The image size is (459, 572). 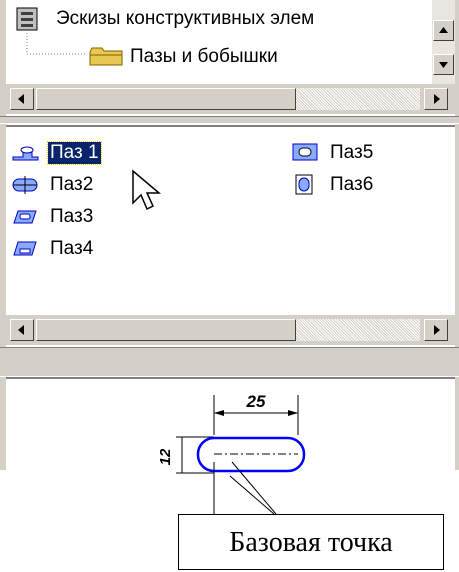 I want to click on callout-label: Базовая точка, so click(x=311, y=542).